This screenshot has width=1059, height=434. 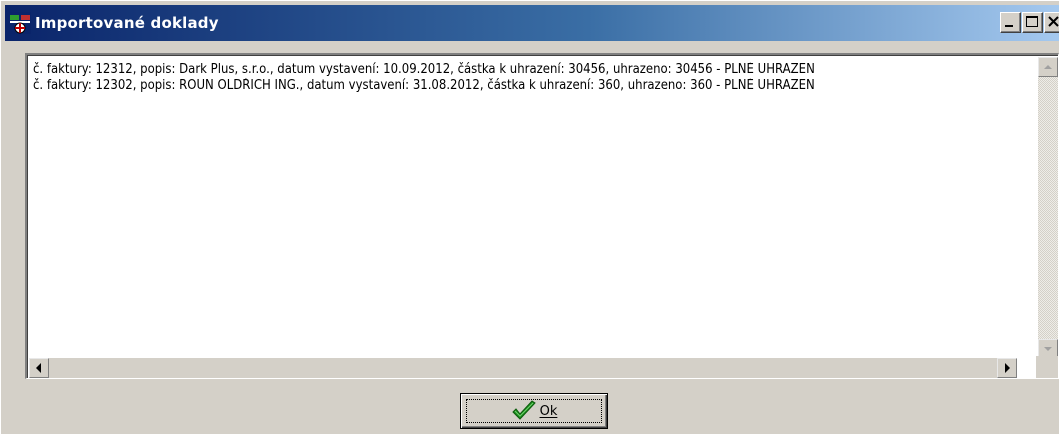 I want to click on scroll-right-button, so click(x=1007, y=368).